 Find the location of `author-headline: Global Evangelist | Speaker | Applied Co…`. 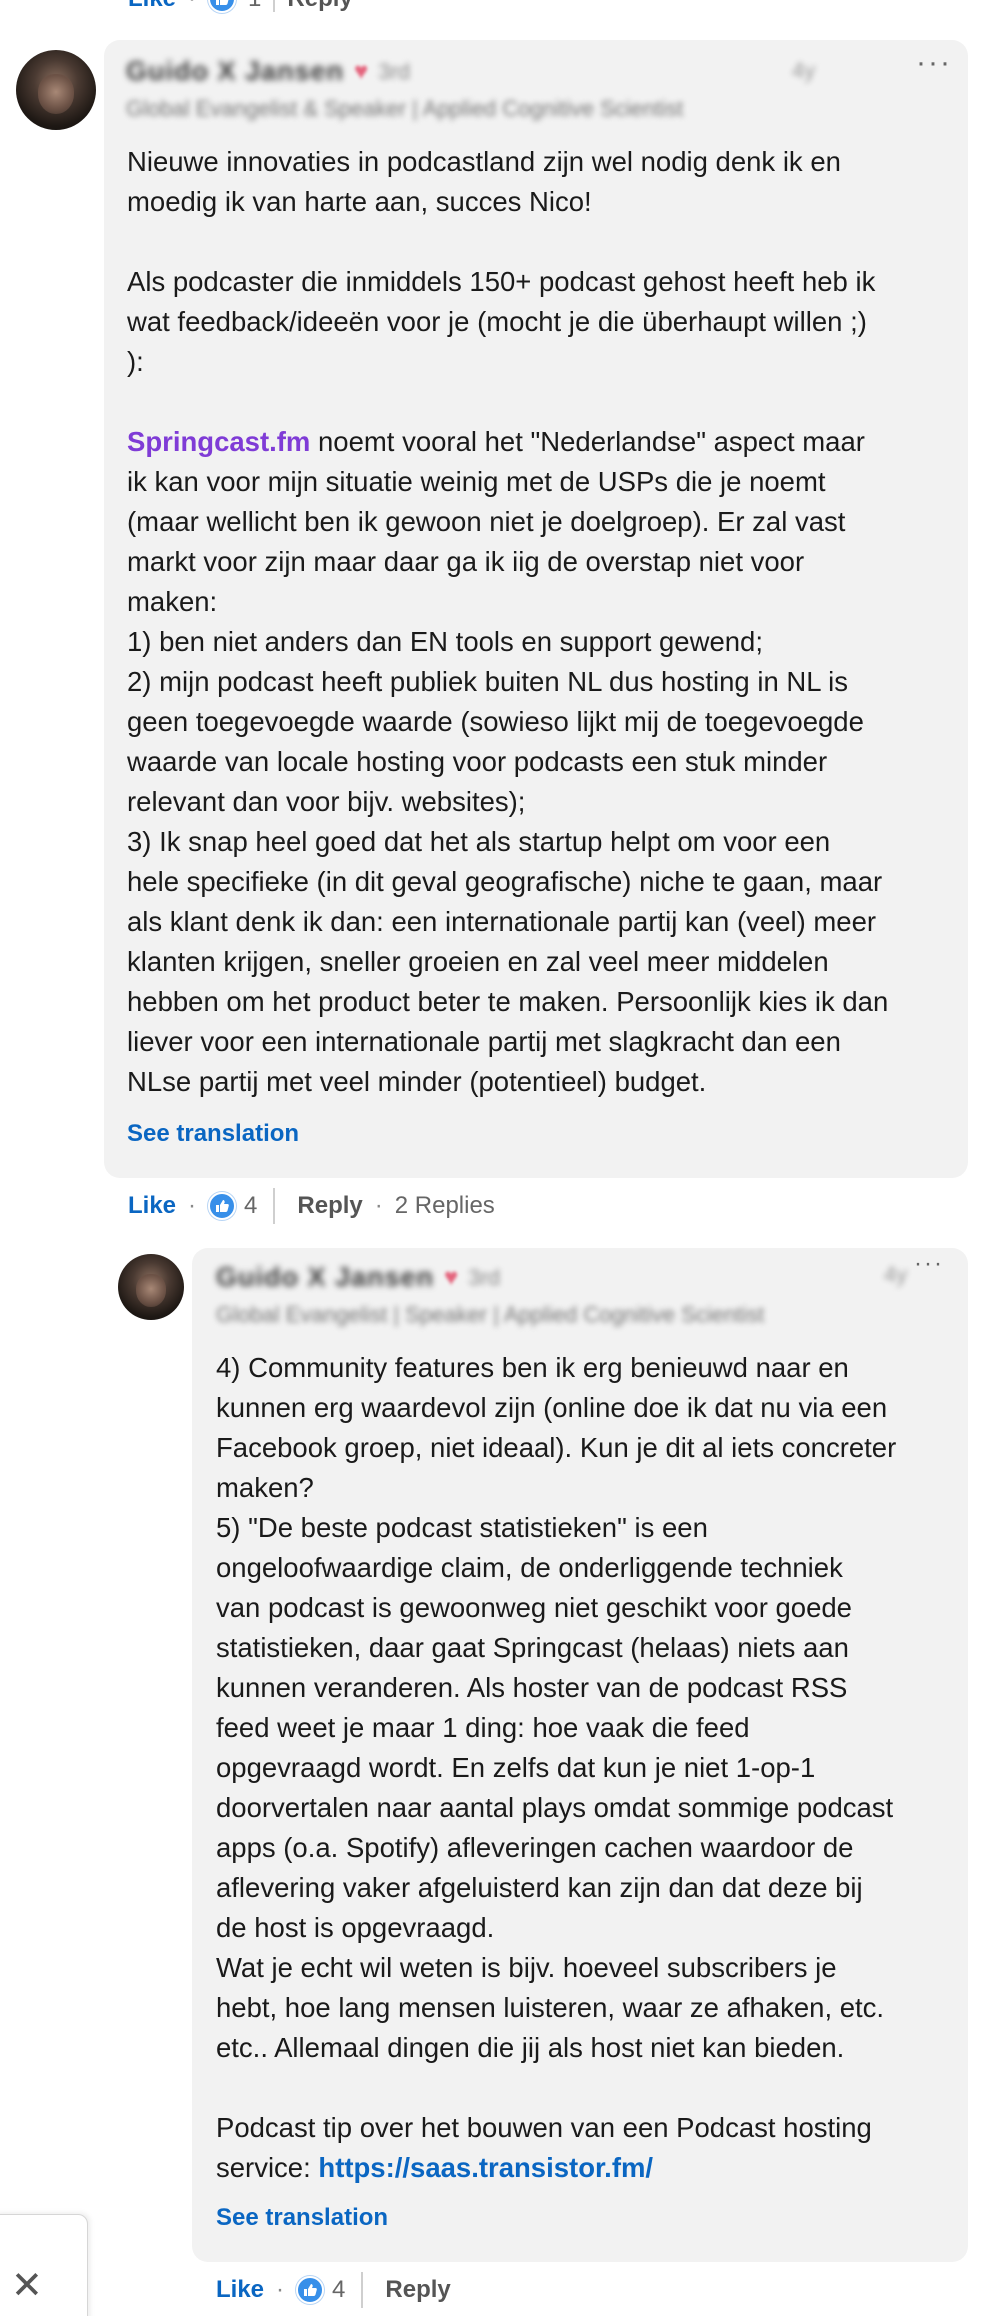

author-headline: Global Evangelist | Speaker | Applied Co… is located at coordinates (490, 1314).